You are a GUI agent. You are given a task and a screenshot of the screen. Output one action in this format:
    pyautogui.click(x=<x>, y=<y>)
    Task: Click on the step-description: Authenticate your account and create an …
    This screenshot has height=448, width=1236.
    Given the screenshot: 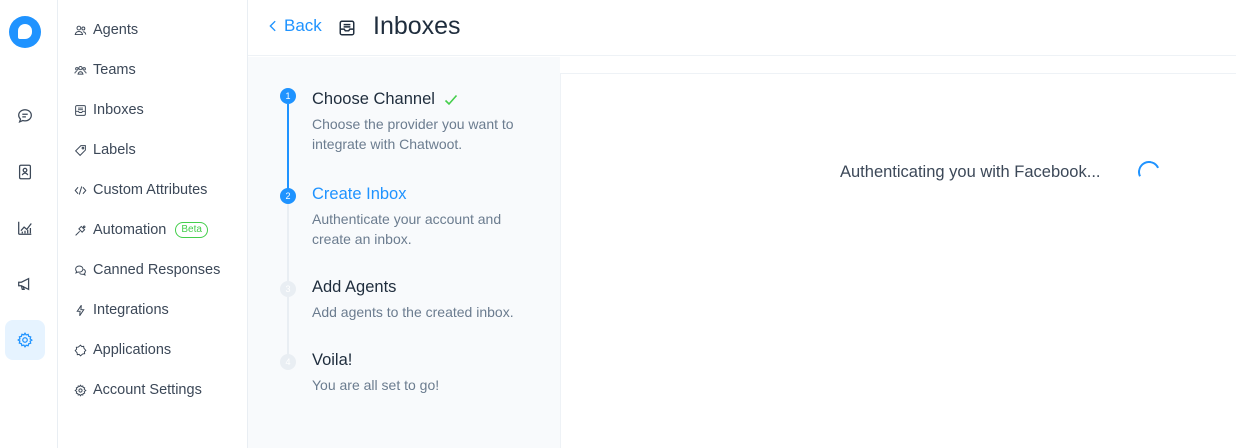 What is the action you would take?
    pyautogui.click(x=407, y=229)
    